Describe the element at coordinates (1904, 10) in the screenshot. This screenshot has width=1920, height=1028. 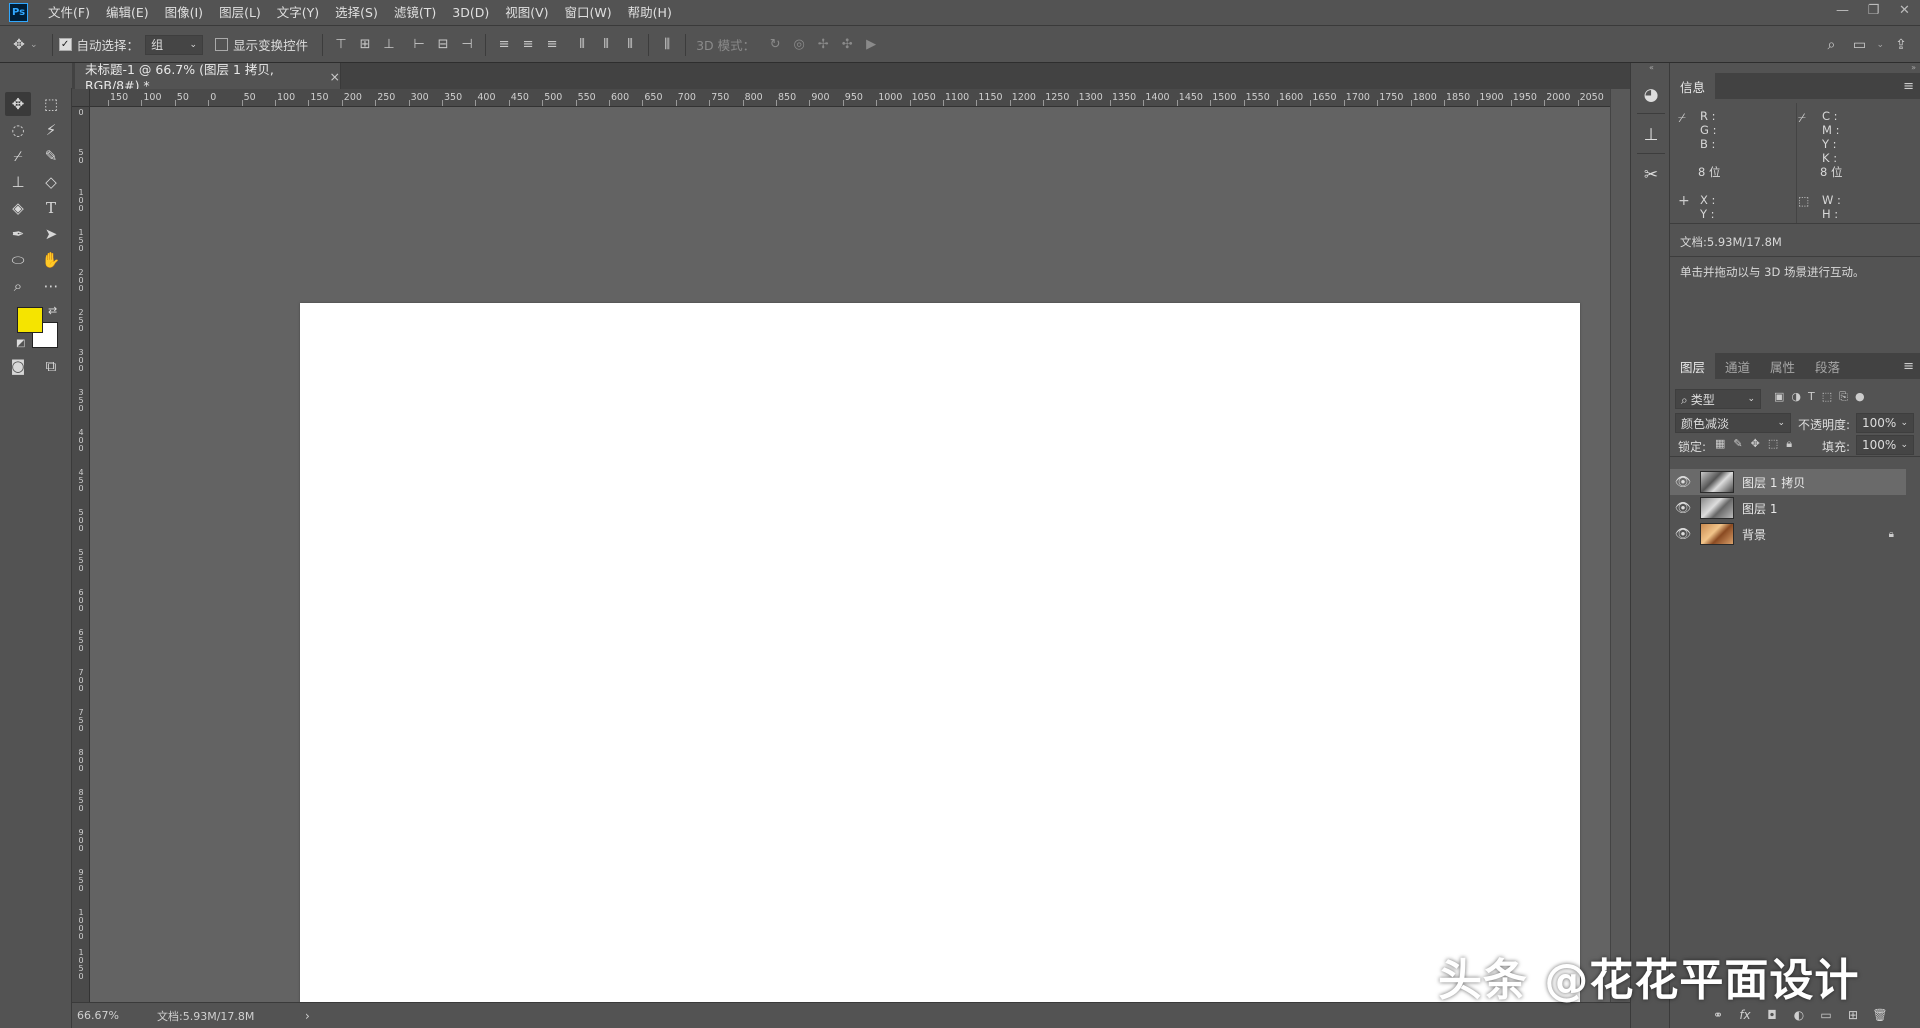
I see `close-button: ✕` at that location.